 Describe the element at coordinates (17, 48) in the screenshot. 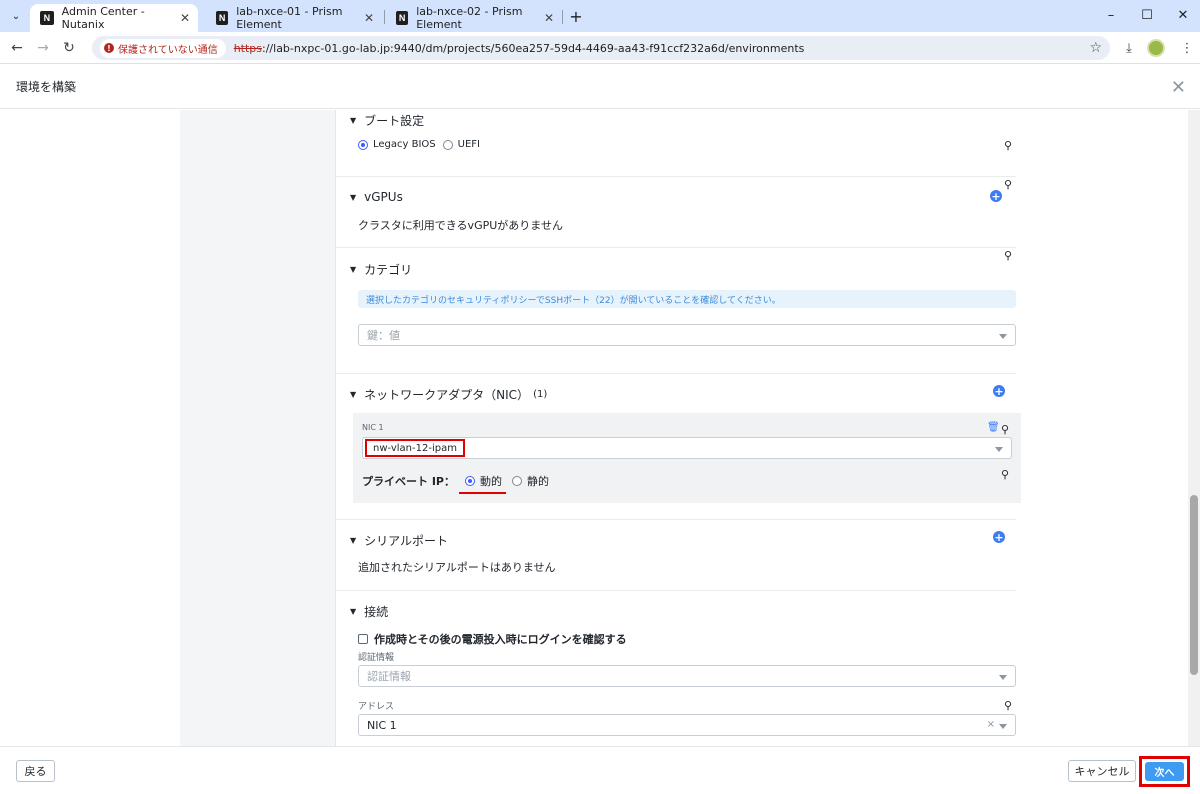

I see `back-arrow-icon: ←` at that location.